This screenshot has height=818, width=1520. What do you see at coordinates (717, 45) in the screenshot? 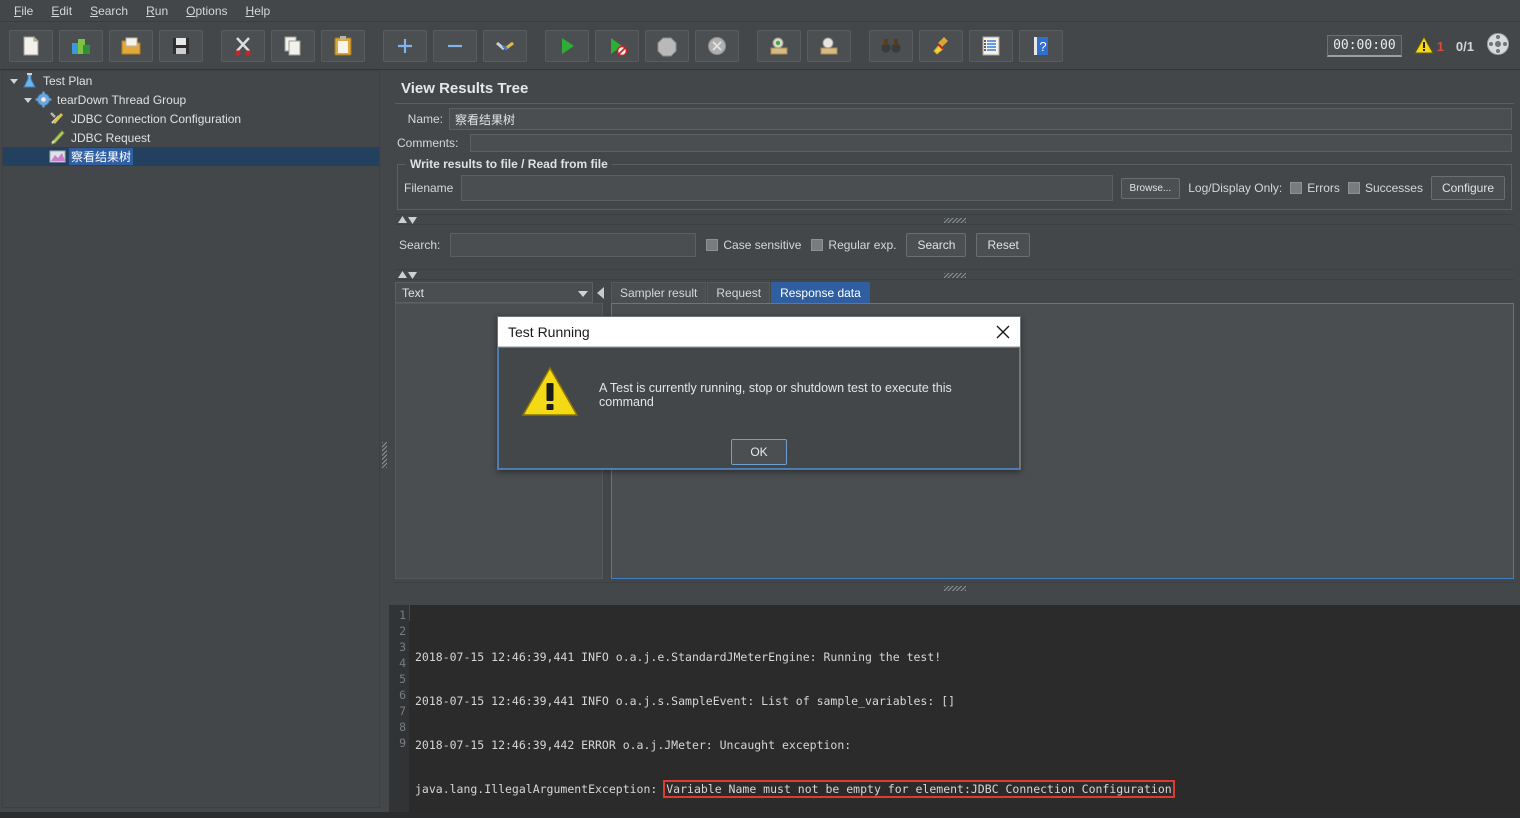
I see `shutdown-button` at bounding box center [717, 45].